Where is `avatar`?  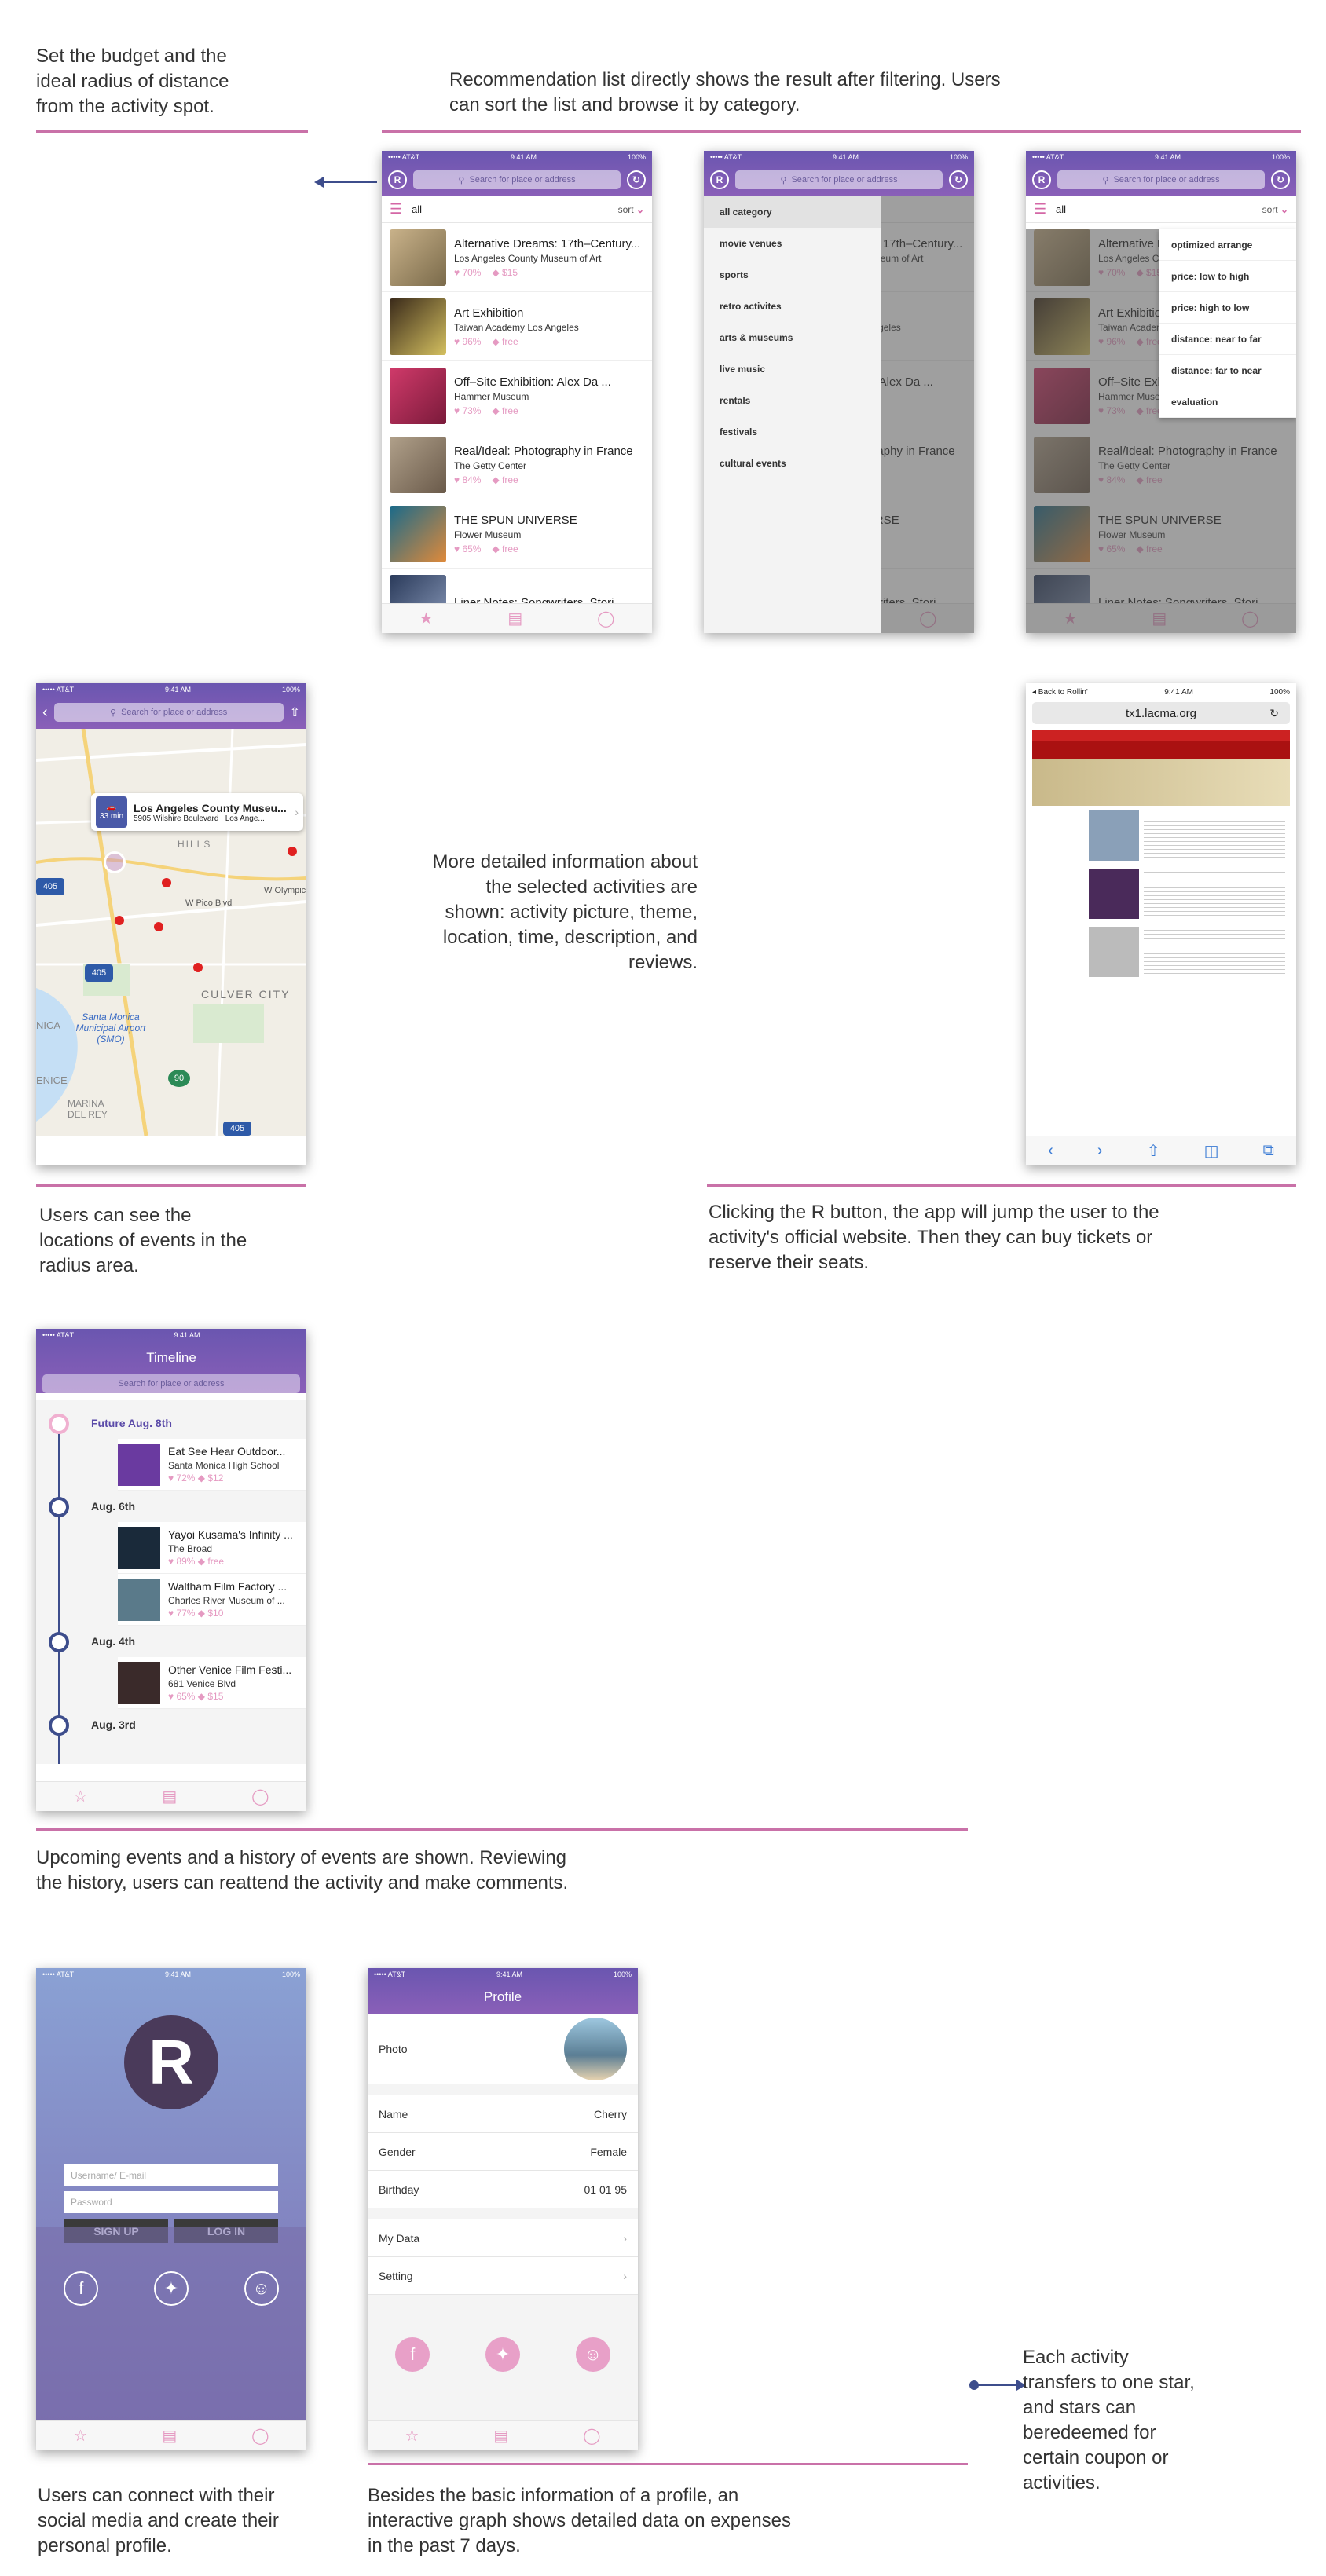
avatar is located at coordinates (595, 2048).